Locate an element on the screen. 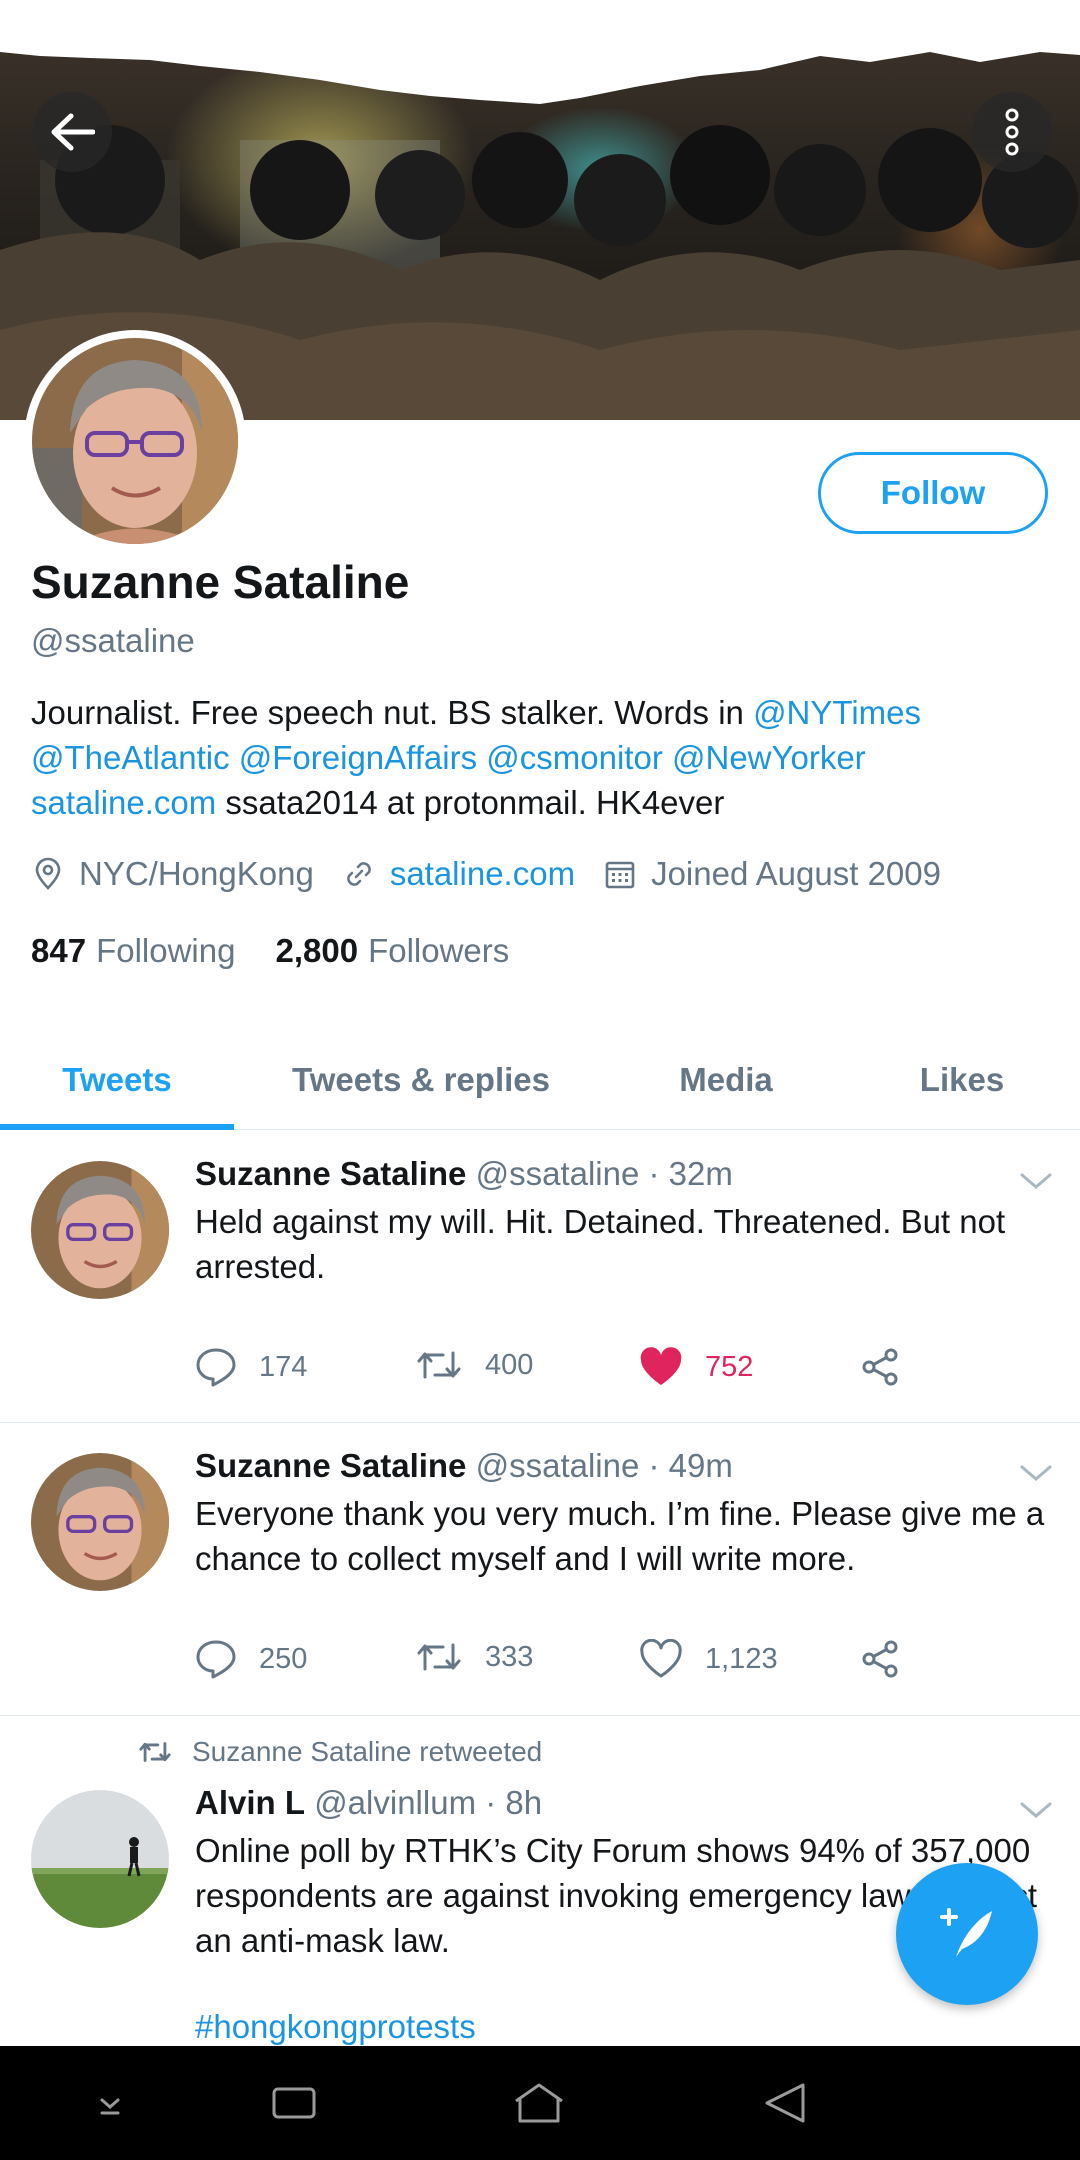  location-text: NYC/HongKong is located at coordinates (196, 873).